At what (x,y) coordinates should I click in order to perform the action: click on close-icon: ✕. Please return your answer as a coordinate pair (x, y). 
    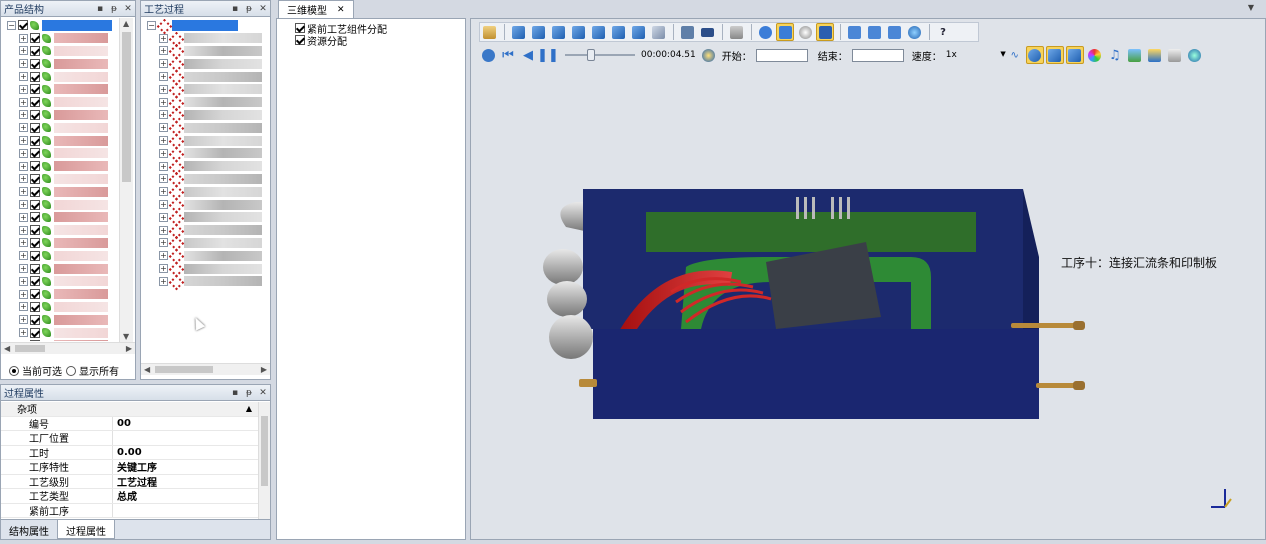
    Looking at the image, I should click on (341, 10).